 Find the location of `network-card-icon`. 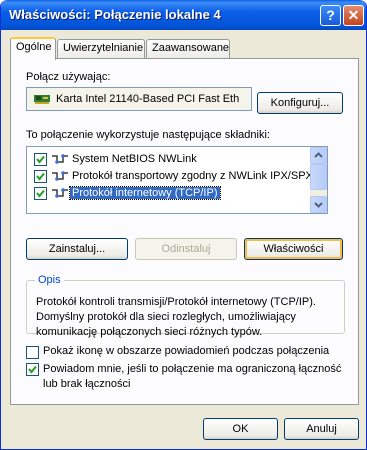

network-card-icon is located at coordinates (42, 100).